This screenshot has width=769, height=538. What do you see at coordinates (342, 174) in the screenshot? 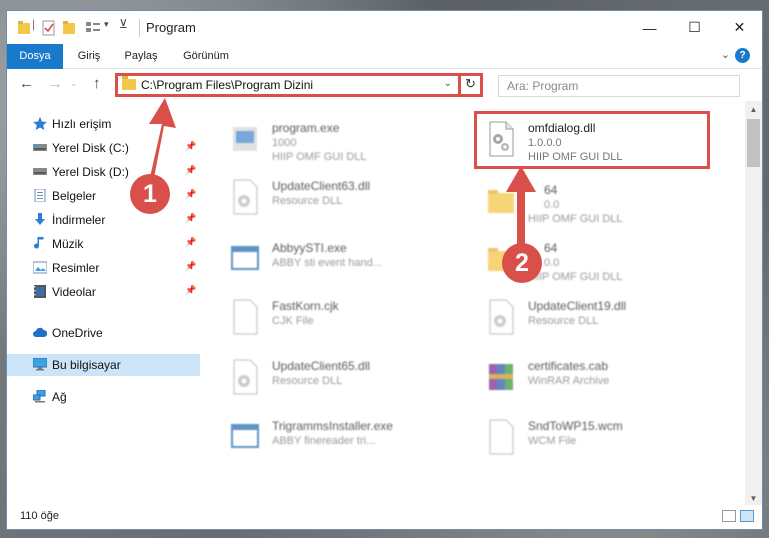
I see `annotation-overlay` at bounding box center [342, 174].